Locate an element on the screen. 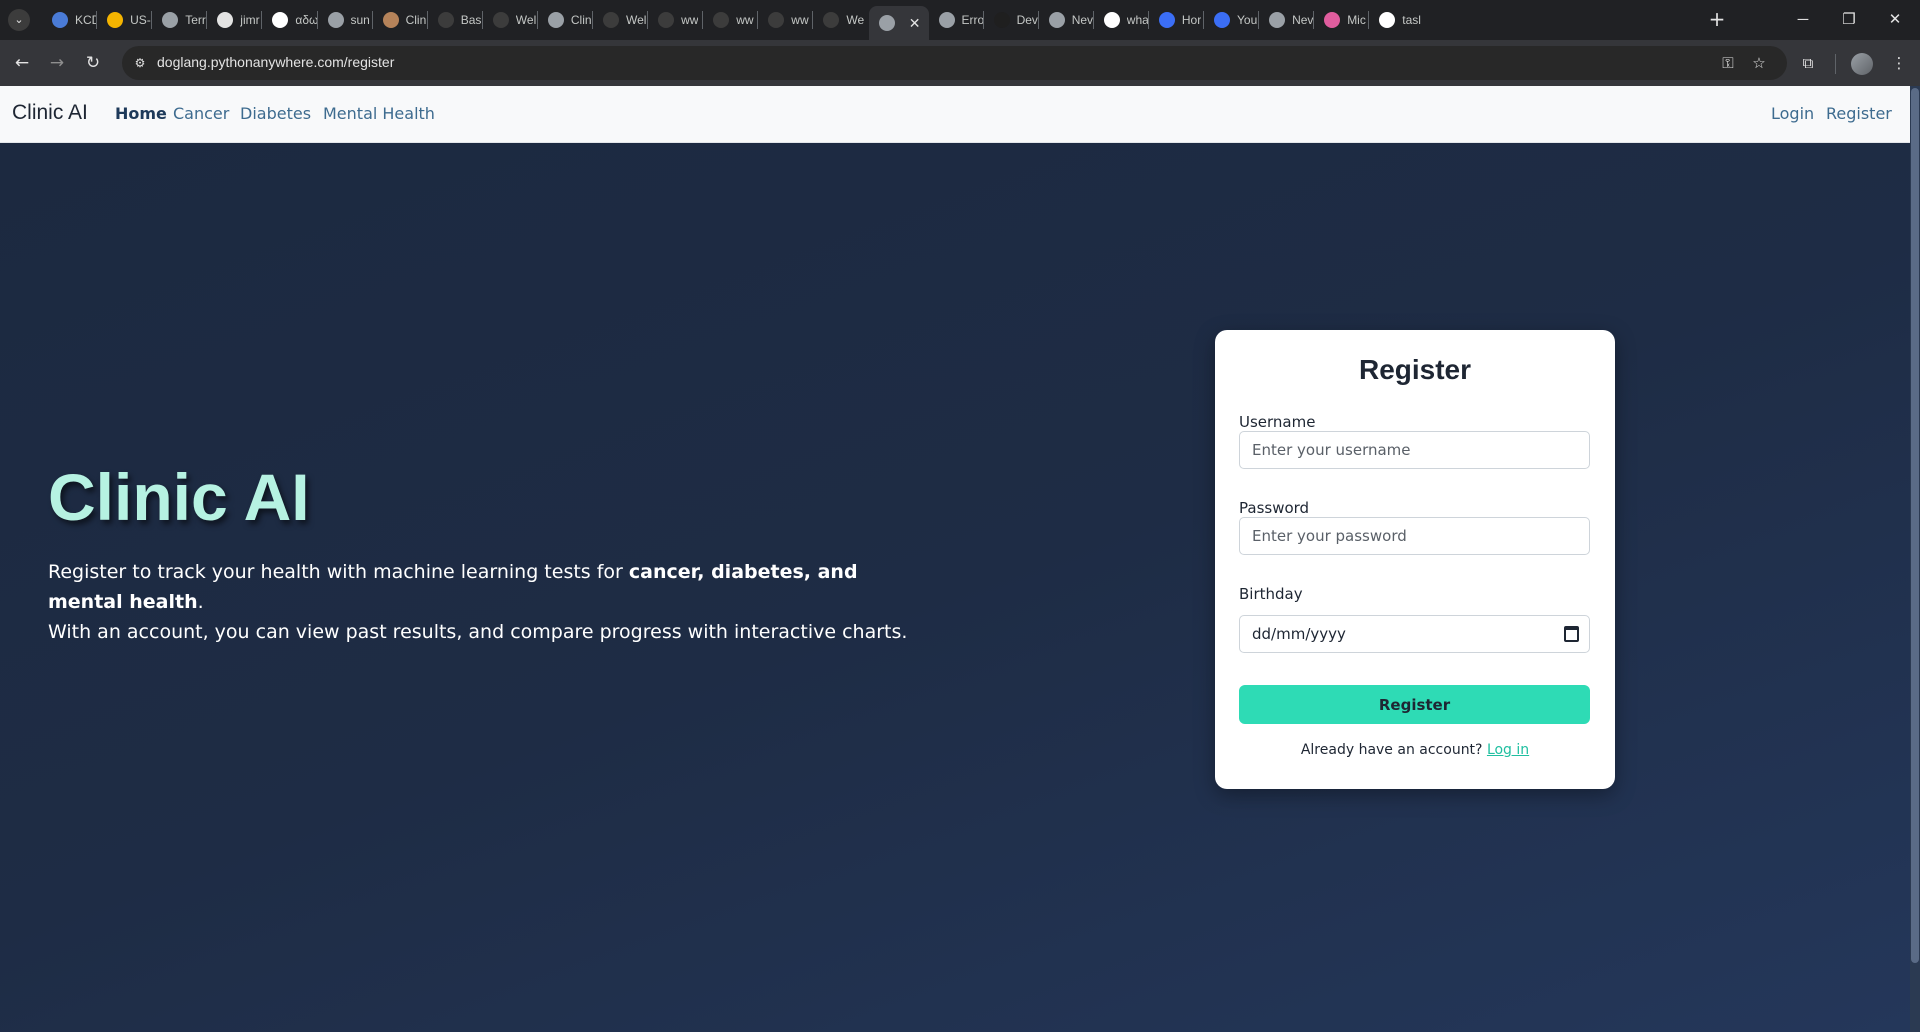  extensions-puzzle-icon: ⧉ is located at coordinates (1808, 63).